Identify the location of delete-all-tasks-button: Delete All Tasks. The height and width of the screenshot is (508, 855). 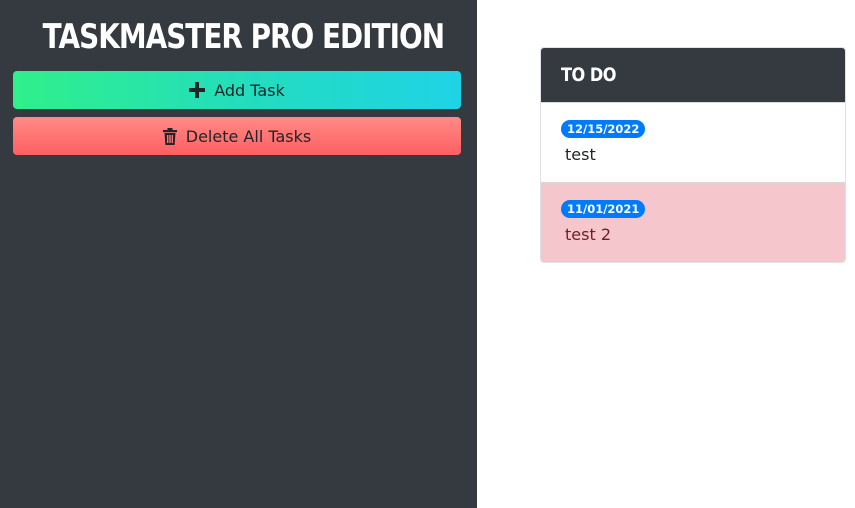
(237, 136).